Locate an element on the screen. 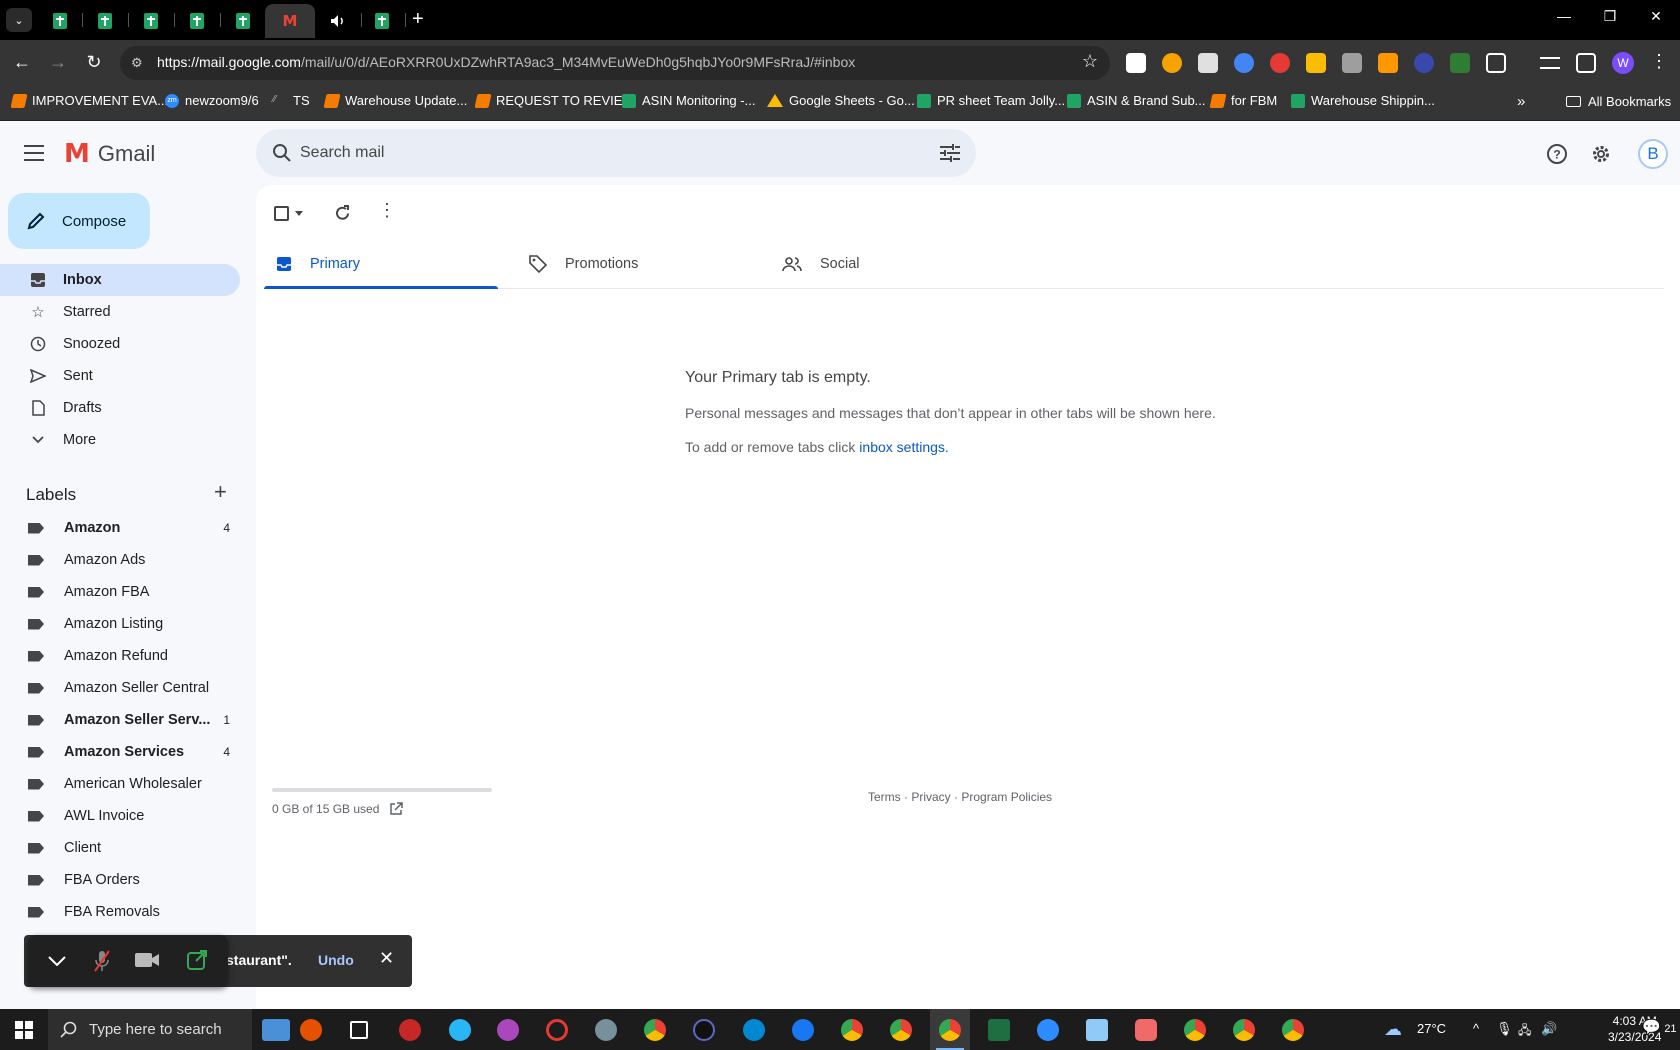  camera-icon is located at coordinates (147, 960).